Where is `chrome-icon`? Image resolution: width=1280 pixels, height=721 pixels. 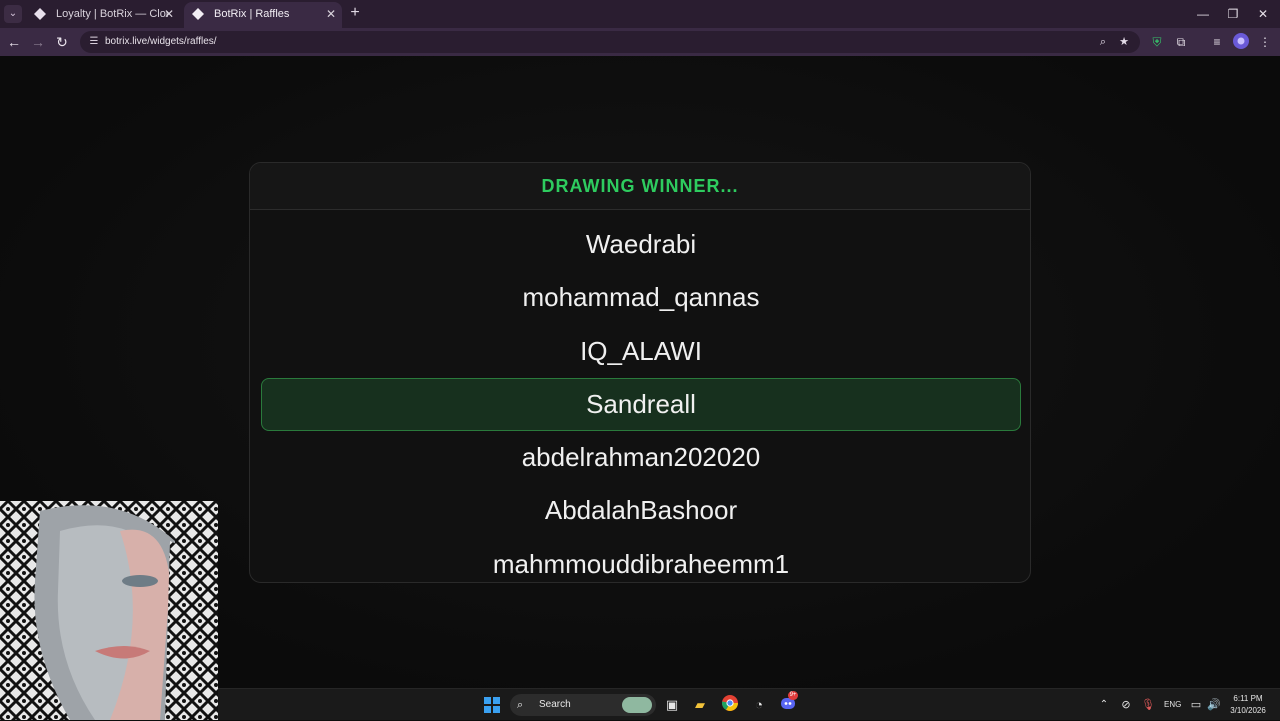
chrome-icon is located at coordinates (730, 705).